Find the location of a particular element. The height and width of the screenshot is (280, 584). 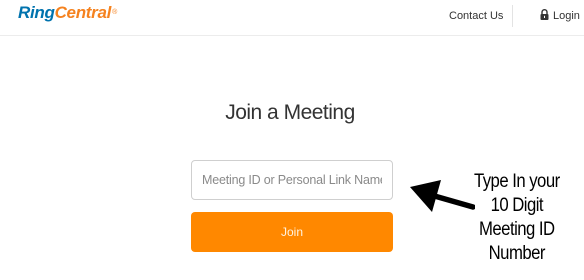

annotation-line: Type In your is located at coordinates (516, 181).